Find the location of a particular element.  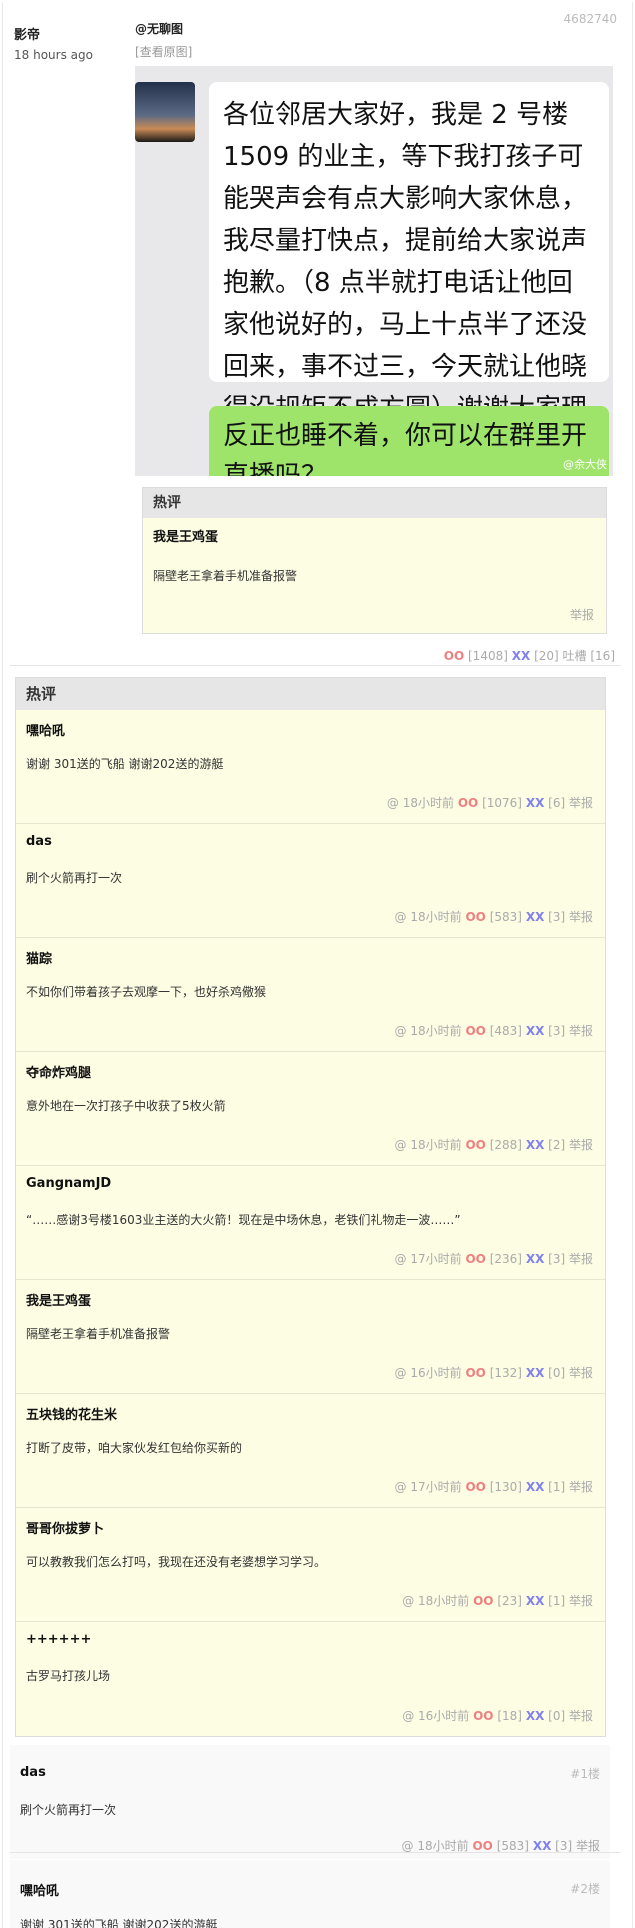

hot-comment-text: “……感谢3号楼1603业主送的大火箭！现在是中场休息，老铁们礼物走一波……” is located at coordinates (243, 1220).